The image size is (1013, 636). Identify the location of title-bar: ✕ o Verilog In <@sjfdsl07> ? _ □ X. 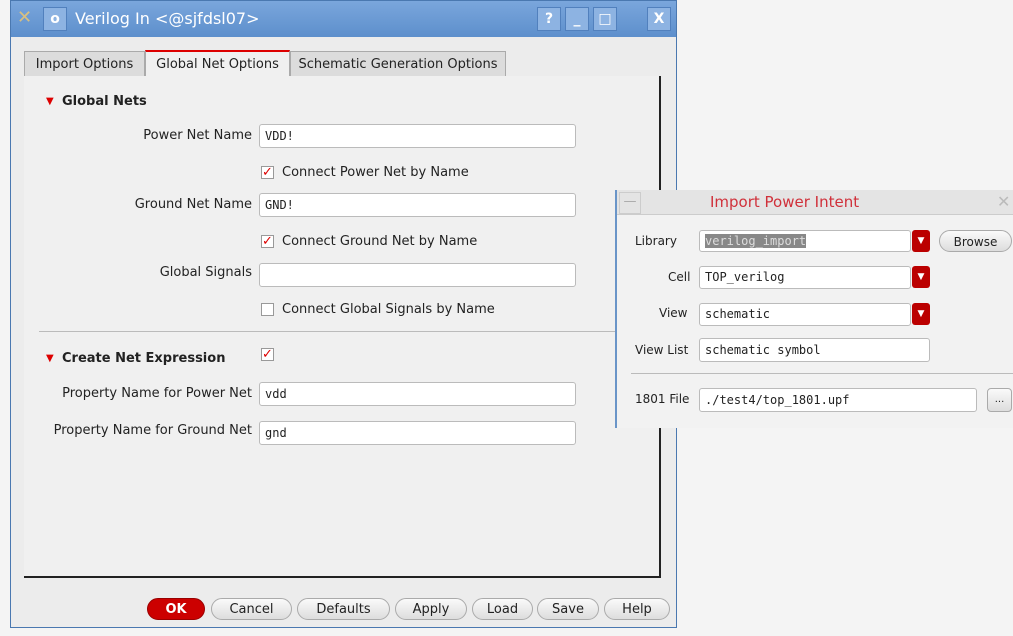
(343, 19).